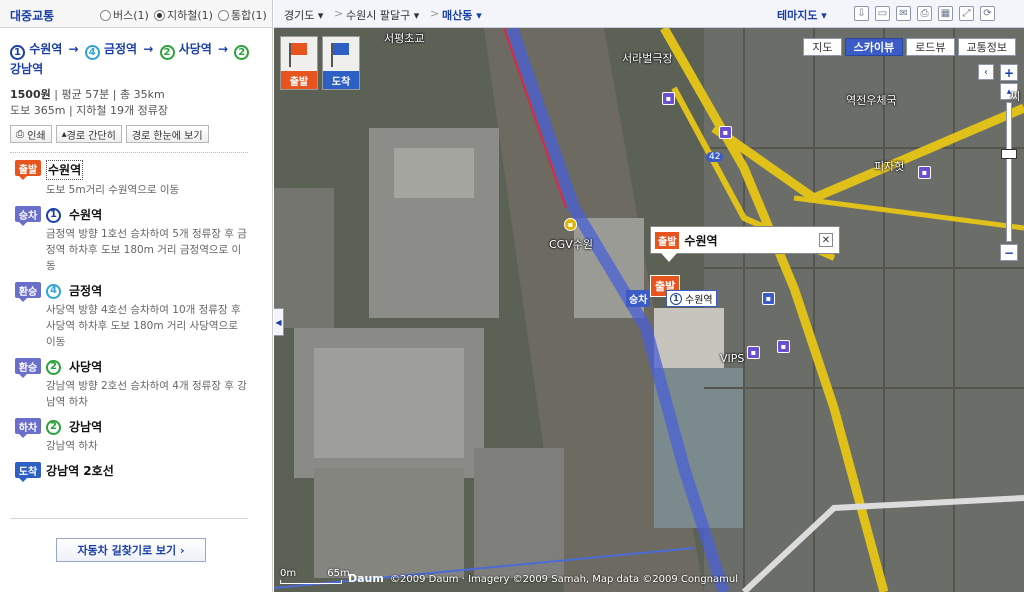 The height and width of the screenshot is (592, 1024). I want to click on step-start: 출발 수원역 도보 5m거리 수원역으로 이동, so click(129, 179).